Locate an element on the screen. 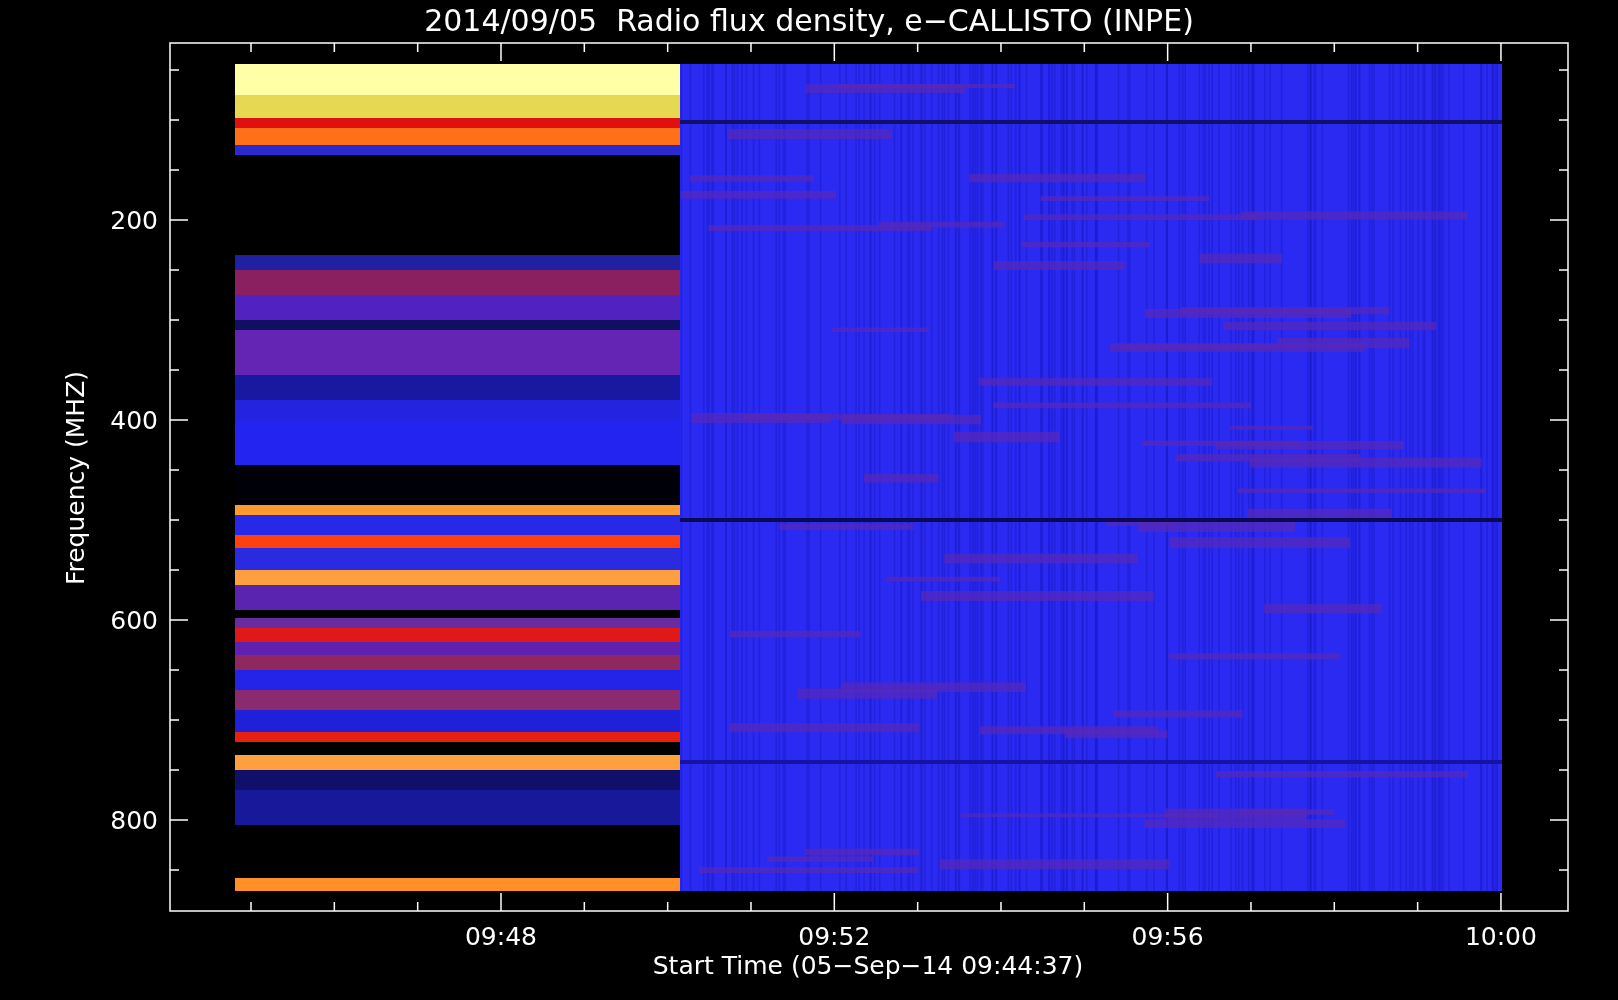 This screenshot has width=1618, height=1000. axis-title: Frequency (MHZ) is located at coordinates (75, 478).